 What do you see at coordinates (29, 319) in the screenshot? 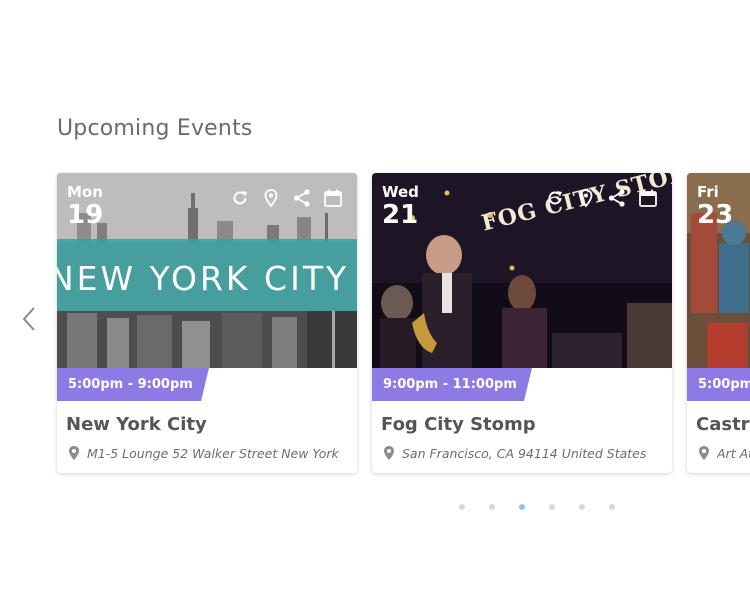
I see `chevron-left-icon` at bounding box center [29, 319].